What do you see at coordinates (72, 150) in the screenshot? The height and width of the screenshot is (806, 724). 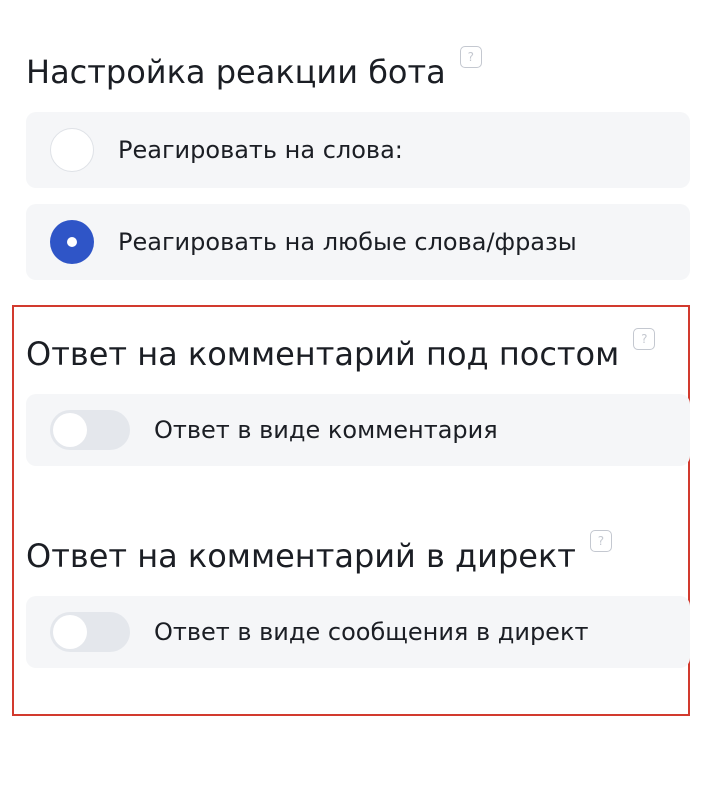 I see `radio-unselected-icon` at bounding box center [72, 150].